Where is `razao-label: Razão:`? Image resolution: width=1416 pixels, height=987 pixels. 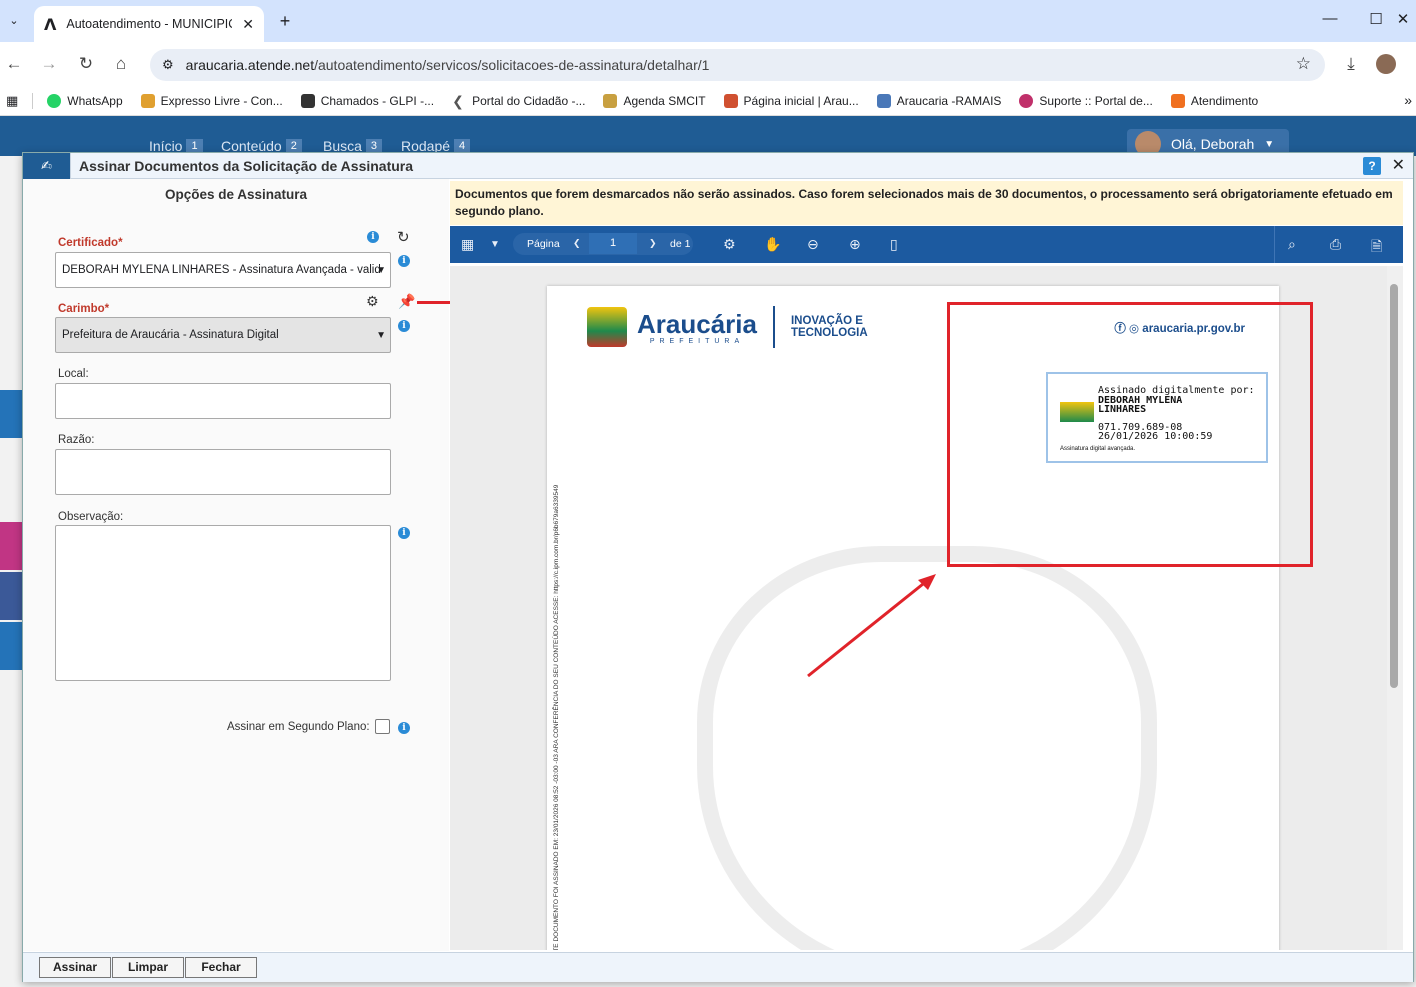 razao-label: Razão: is located at coordinates (76, 440).